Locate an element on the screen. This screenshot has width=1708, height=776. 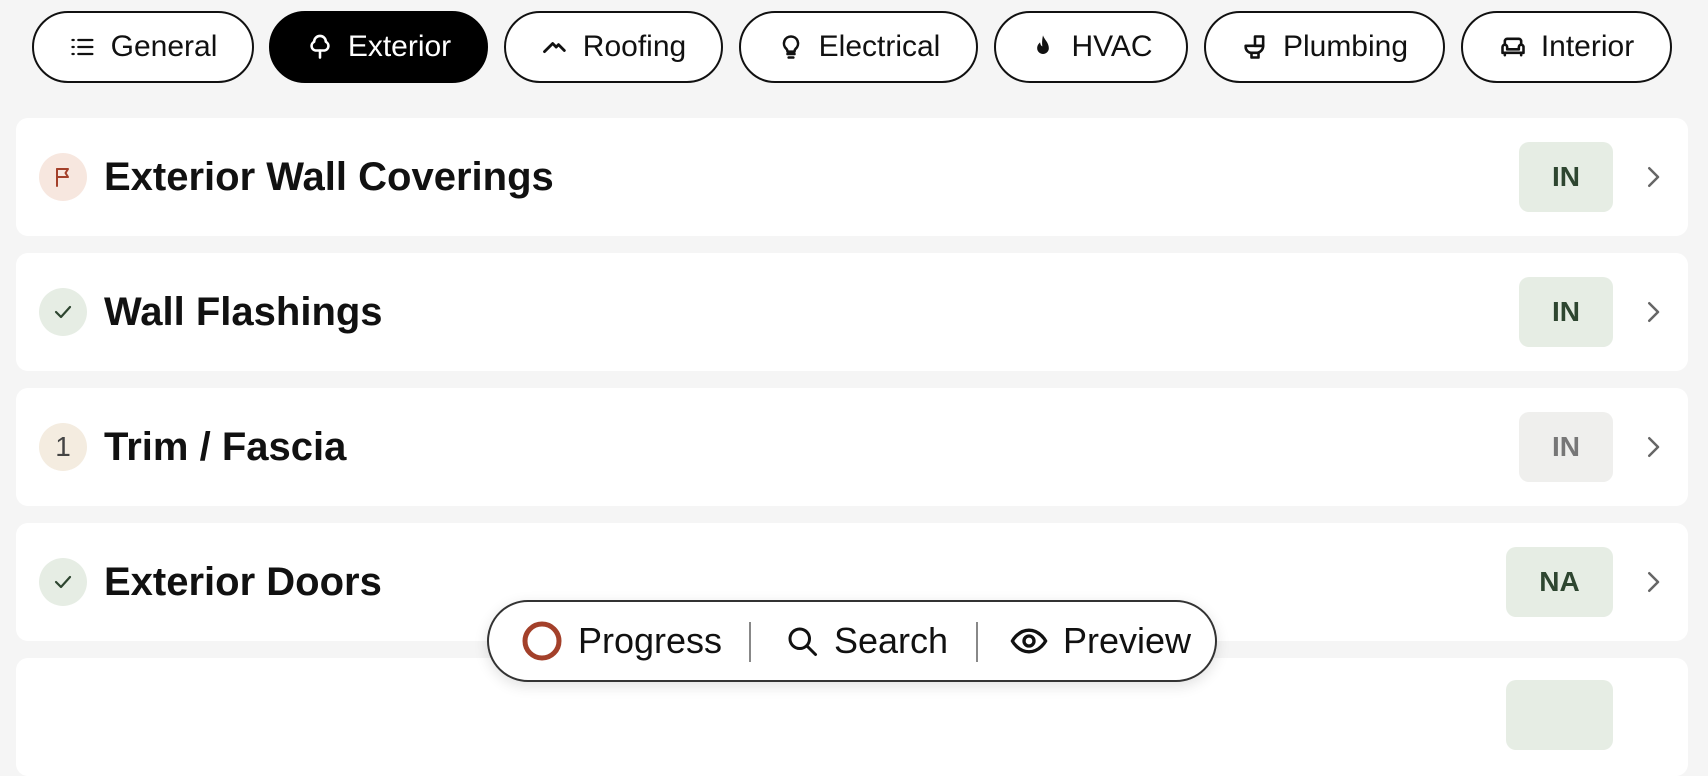
tree-icon is located at coordinates (320, 46).